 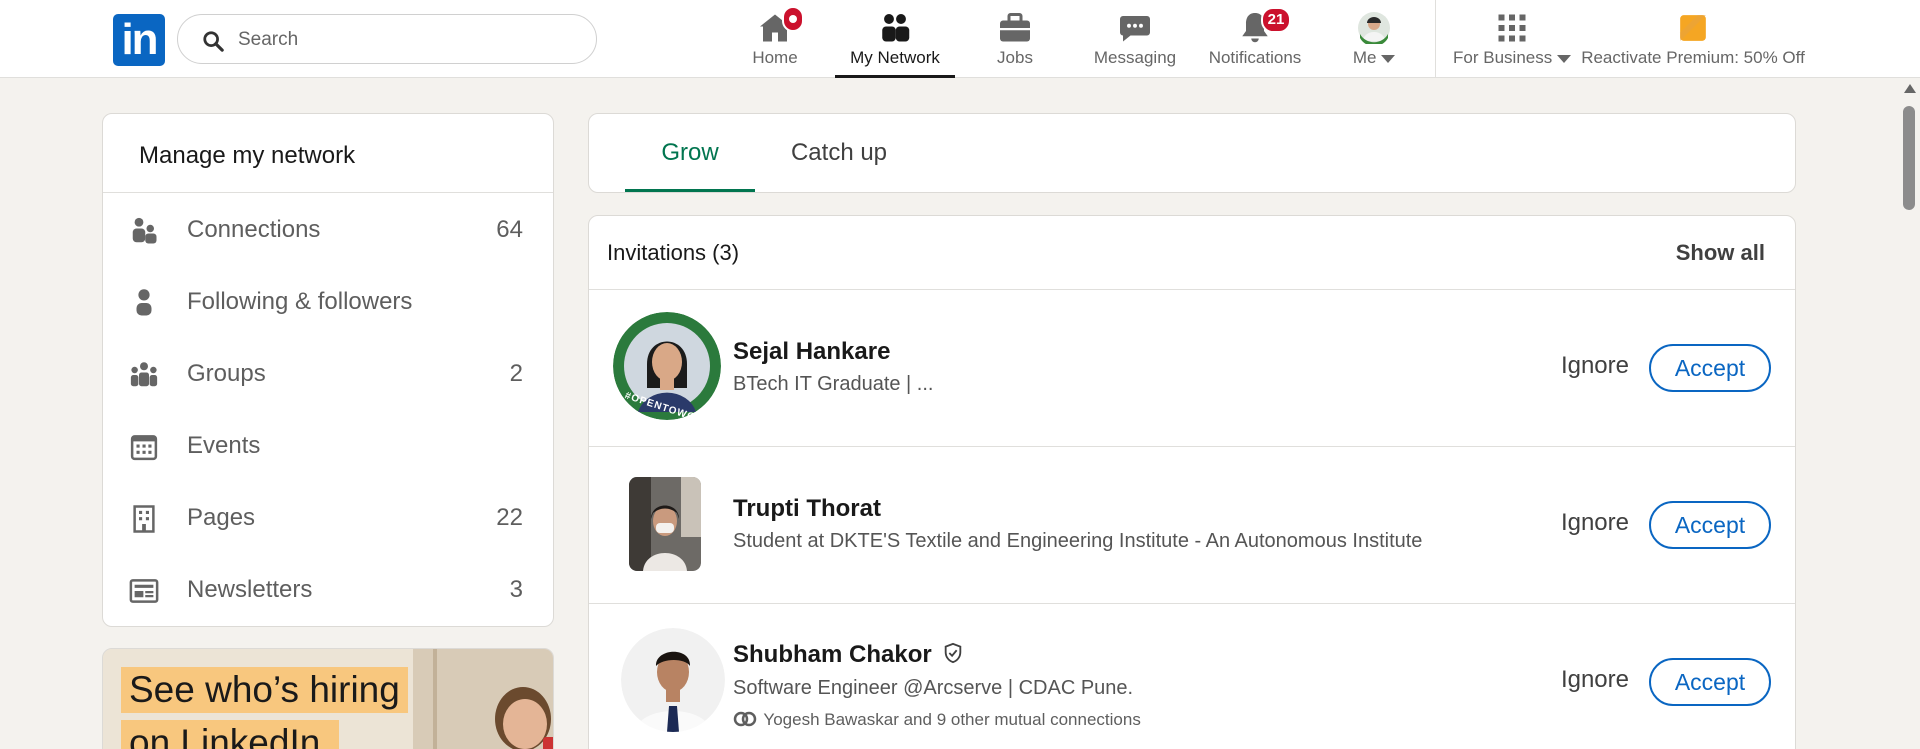 What do you see at coordinates (328, 446) in the screenshot?
I see `sidebar-item-events: Events` at bounding box center [328, 446].